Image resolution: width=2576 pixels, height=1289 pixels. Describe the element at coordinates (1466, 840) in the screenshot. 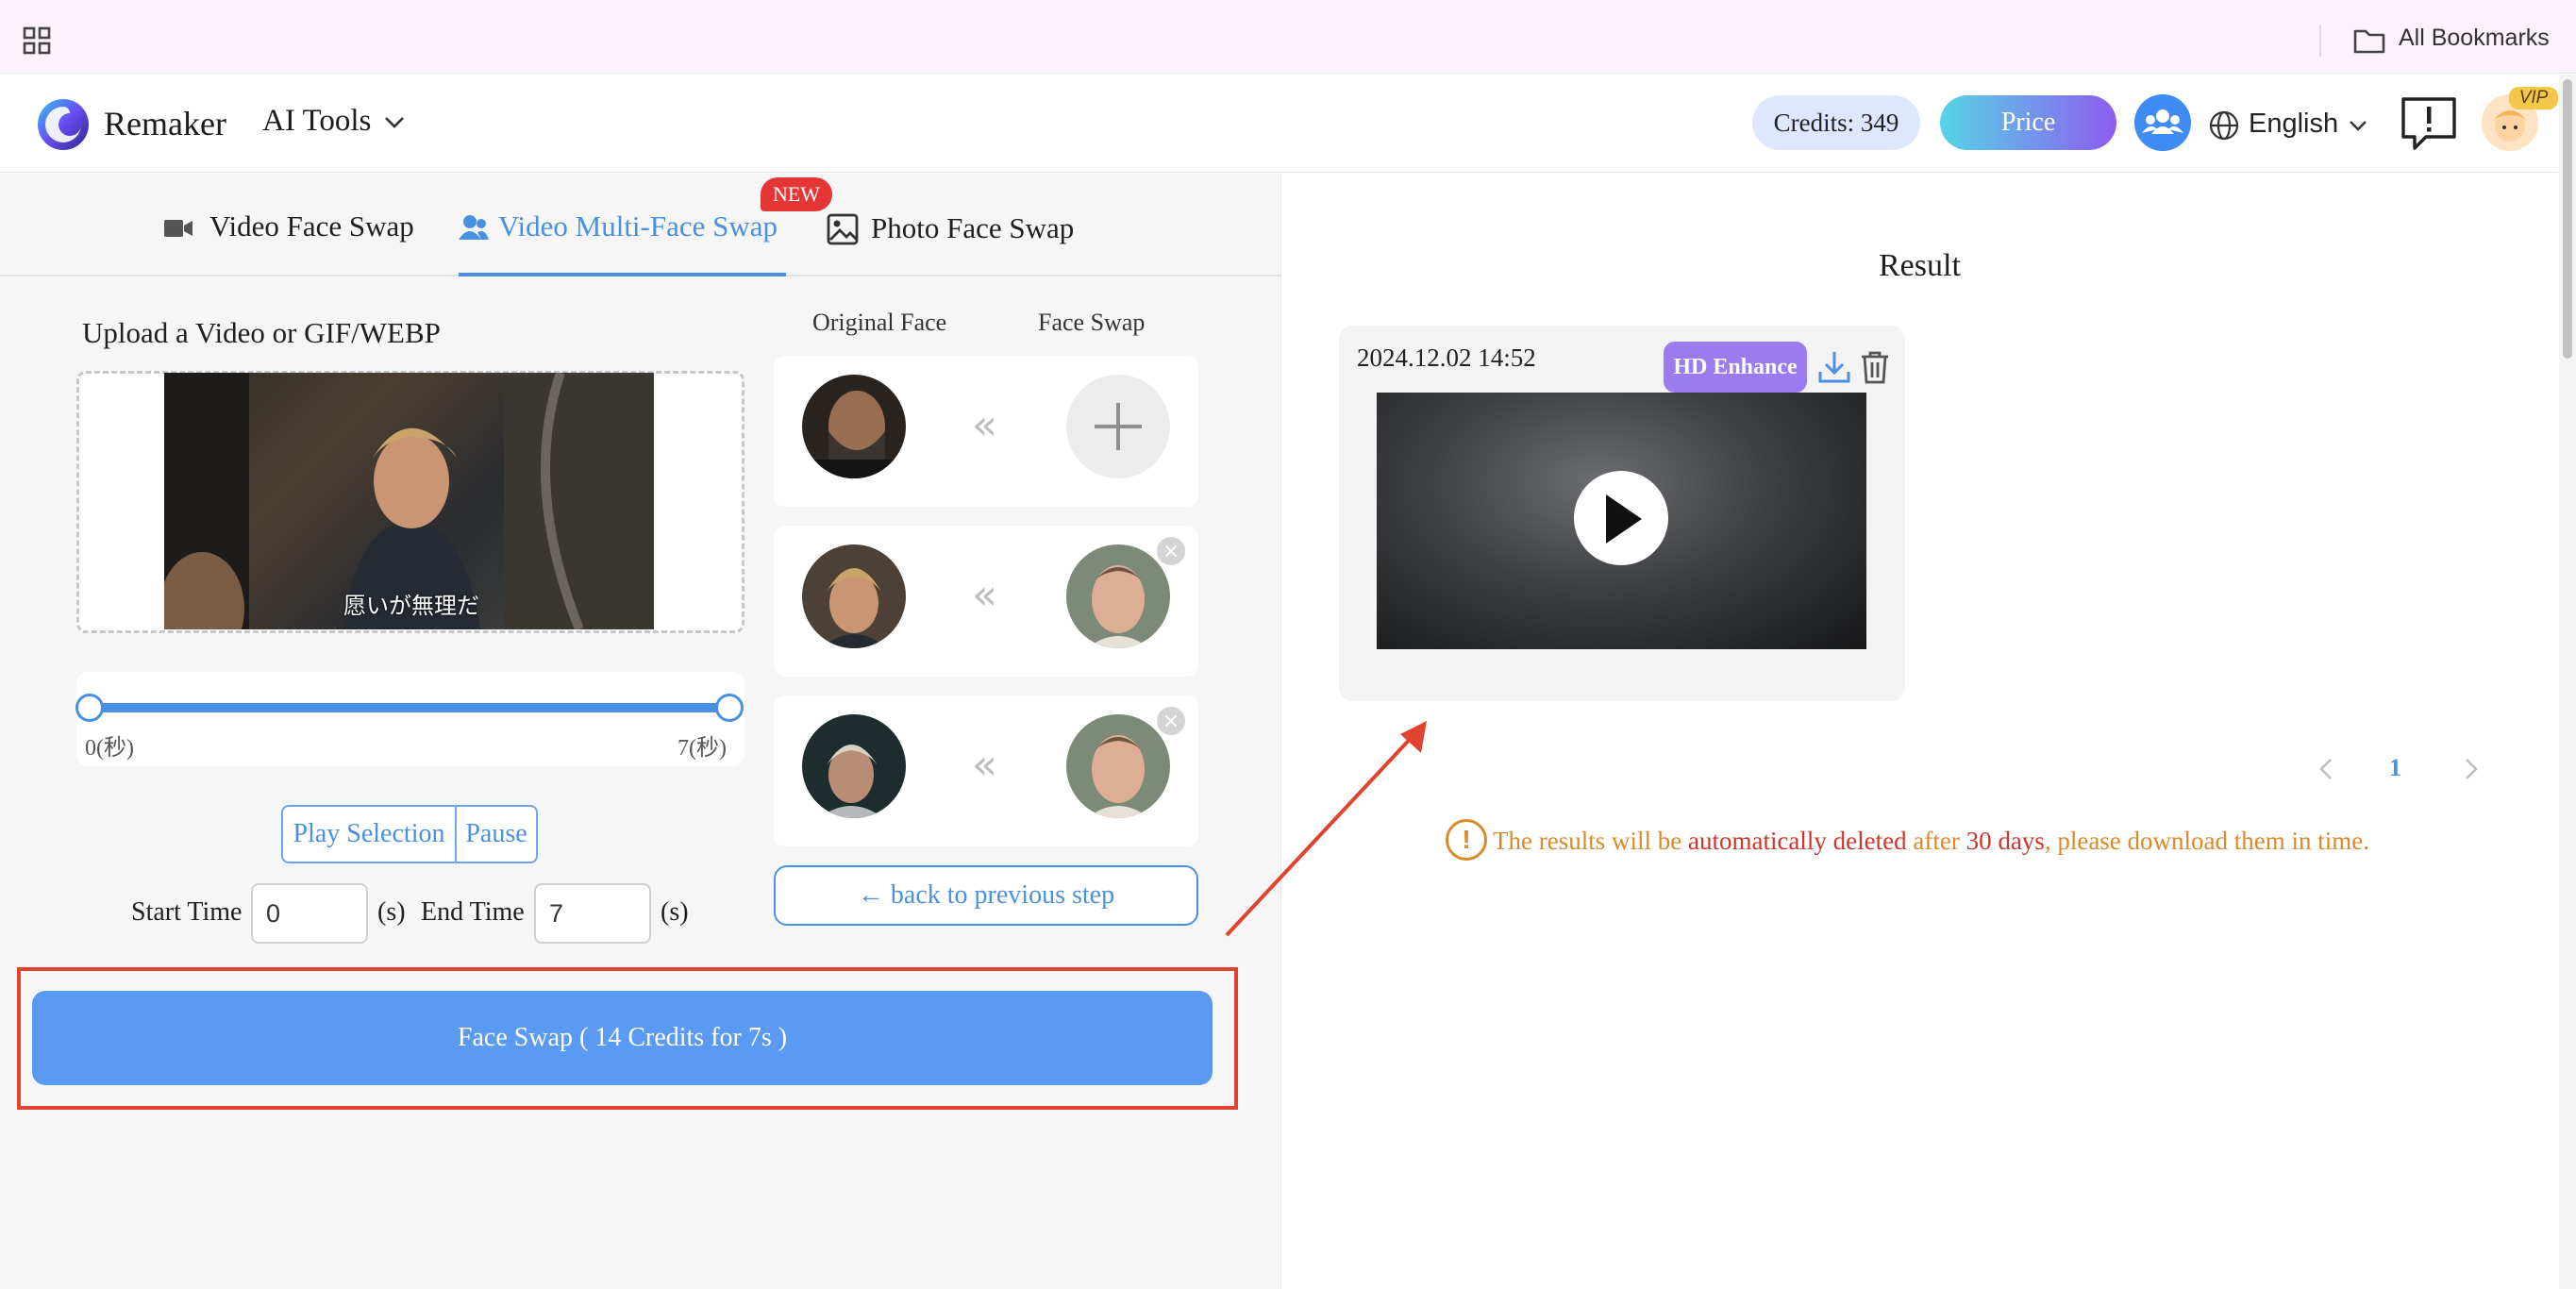

I see `warning-icon: !` at that location.